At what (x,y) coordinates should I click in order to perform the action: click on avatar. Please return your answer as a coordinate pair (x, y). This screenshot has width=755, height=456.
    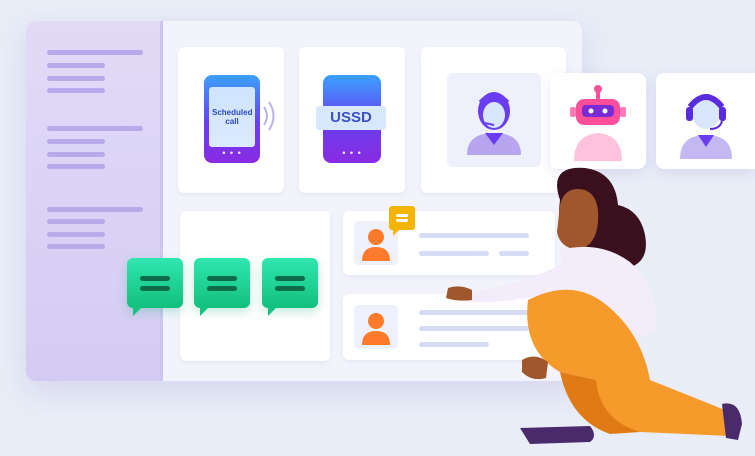
    Looking at the image, I should click on (376, 327).